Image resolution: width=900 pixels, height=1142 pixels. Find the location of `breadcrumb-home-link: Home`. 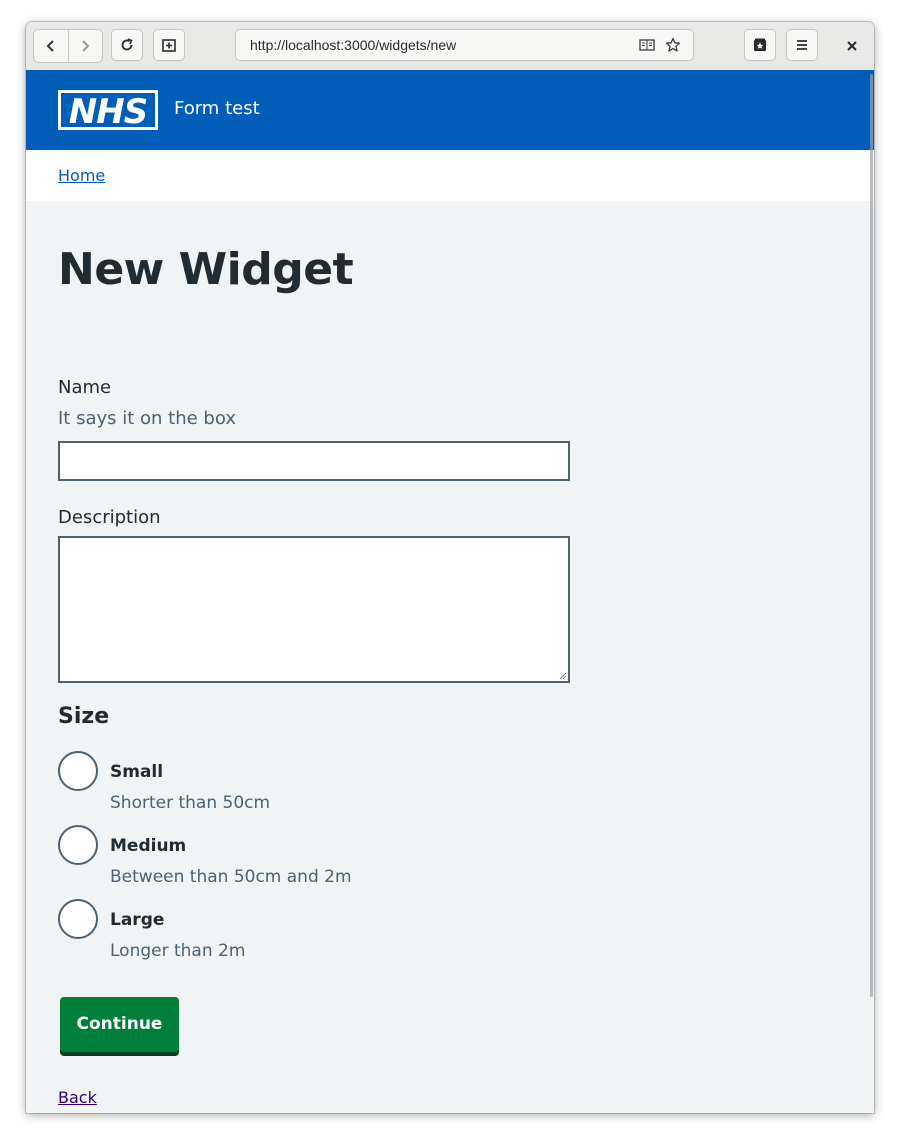

breadcrumb-home-link: Home is located at coordinates (81, 175).